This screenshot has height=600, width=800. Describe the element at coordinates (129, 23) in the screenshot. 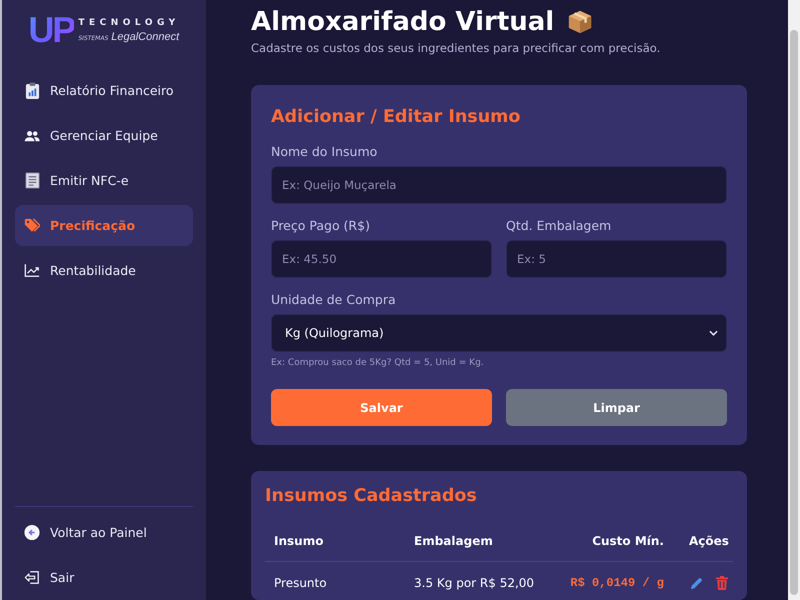

I see `logo-name: TECNOLOGY` at that location.